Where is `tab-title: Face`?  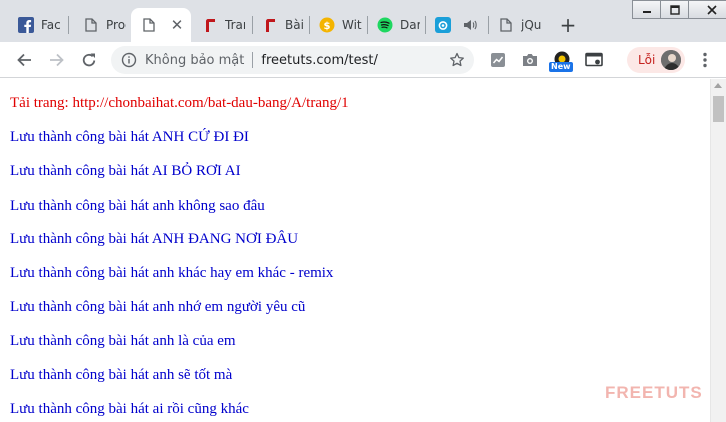
tab-title: Face is located at coordinates (51, 25).